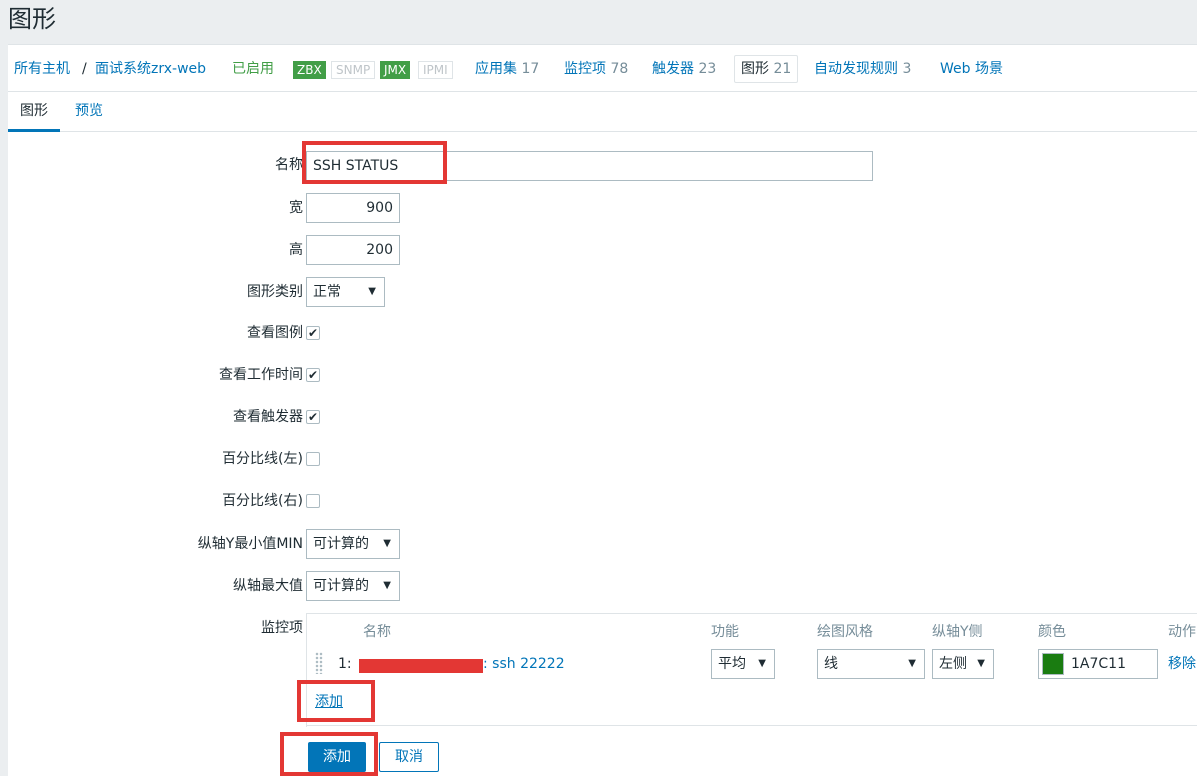 This screenshot has width=1197, height=776. What do you see at coordinates (957, 632) in the screenshot?
I see `col-y-axis: 纵轴Y侧` at bounding box center [957, 632].